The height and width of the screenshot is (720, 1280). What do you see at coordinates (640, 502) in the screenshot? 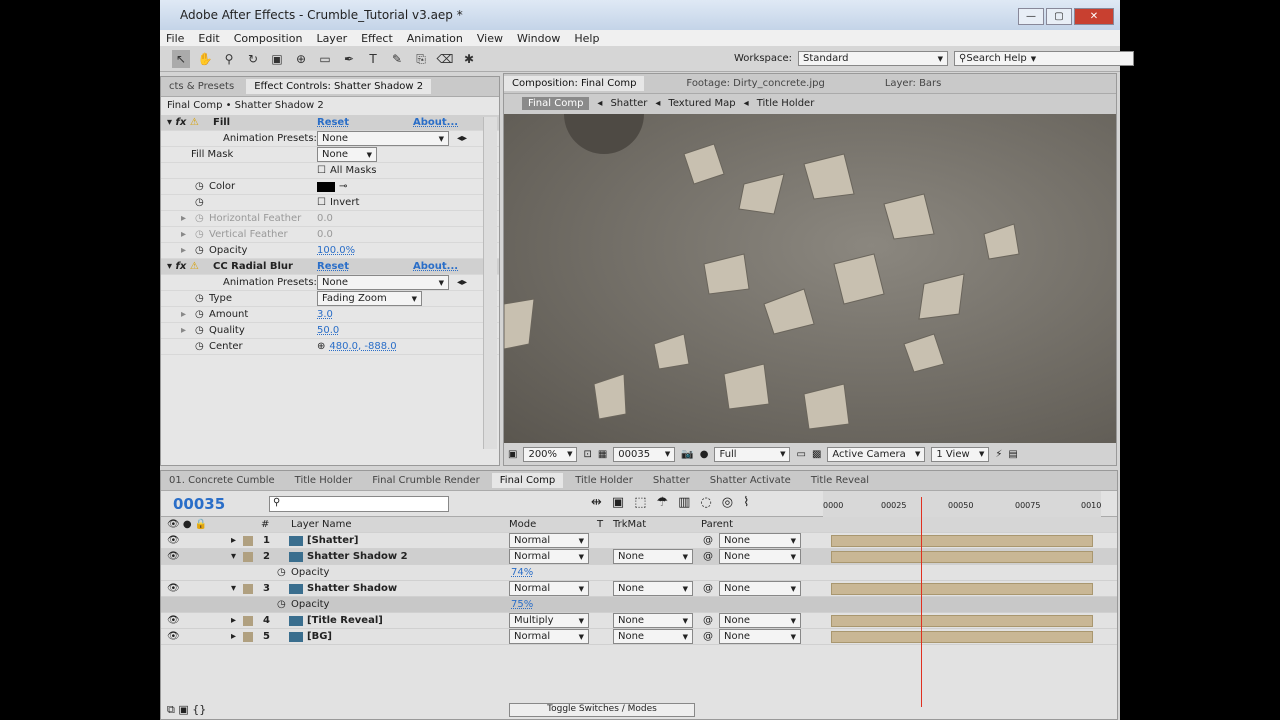
I see `hide-shy-layers-icon: ⬚` at bounding box center [640, 502].